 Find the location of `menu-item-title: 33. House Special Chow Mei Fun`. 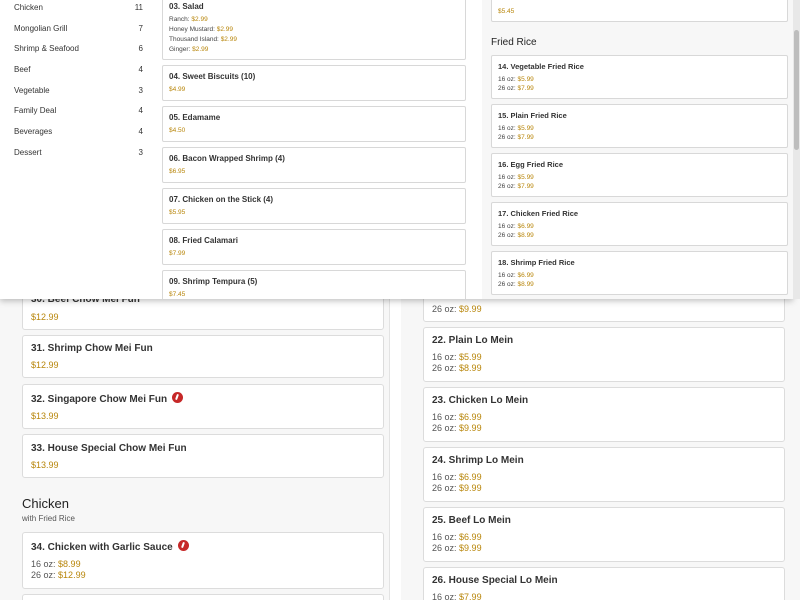

menu-item-title: 33. House Special Chow Mei Fun is located at coordinates (109, 448).